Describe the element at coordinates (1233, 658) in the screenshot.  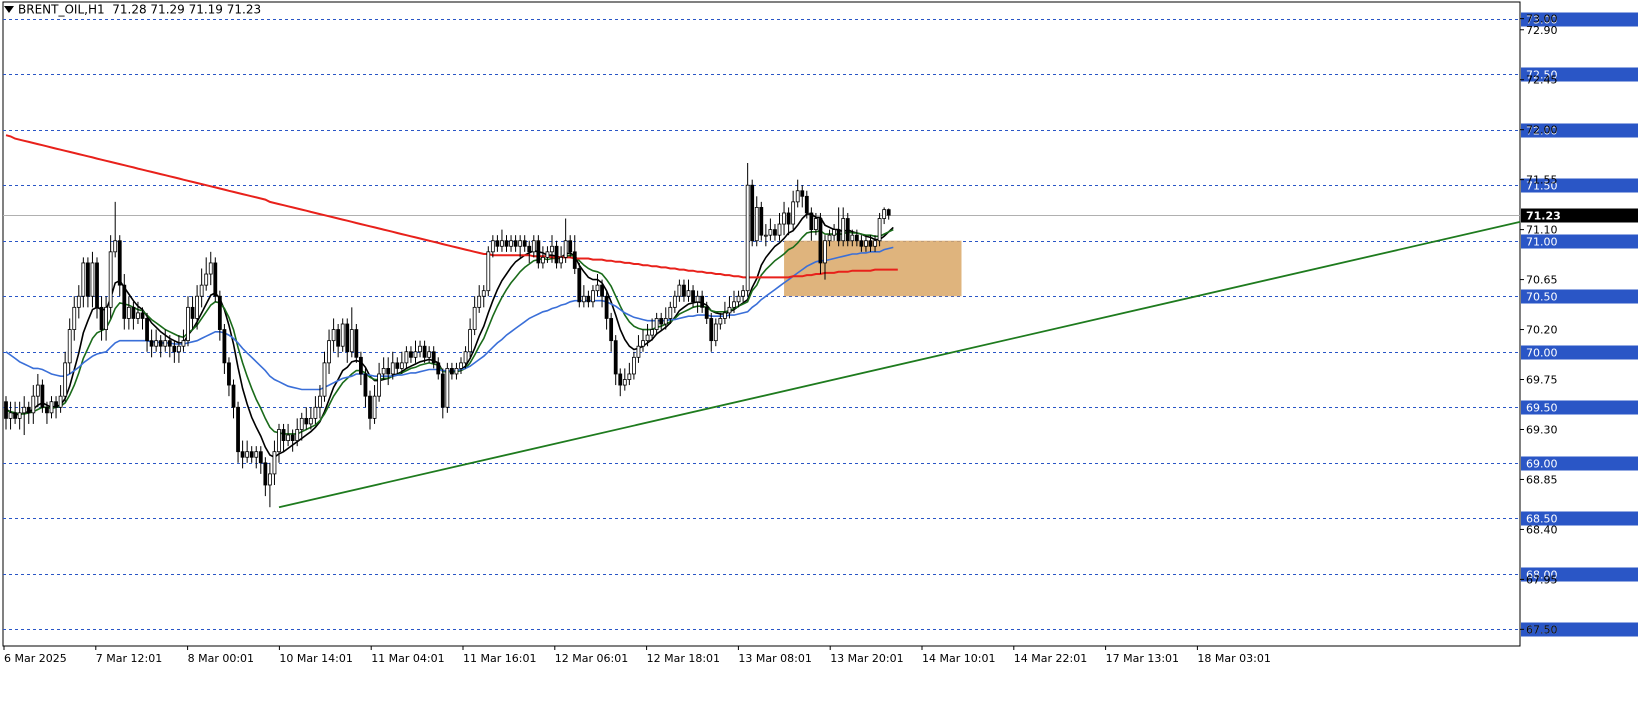
I see `x-tick-label: 18 Mar 03:01` at that location.